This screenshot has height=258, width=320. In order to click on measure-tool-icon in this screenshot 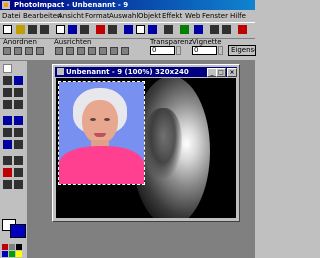, I will do `click(18, 184)`.